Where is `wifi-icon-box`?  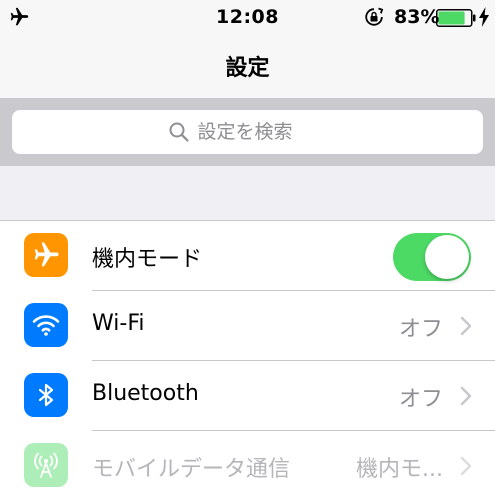
wifi-icon-box is located at coordinates (46, 325).